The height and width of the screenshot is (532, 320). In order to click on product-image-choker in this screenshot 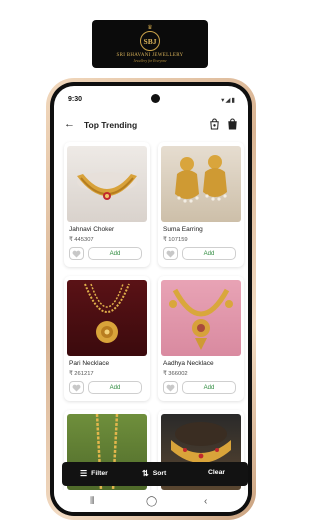, I will do `click(107, 184)`.